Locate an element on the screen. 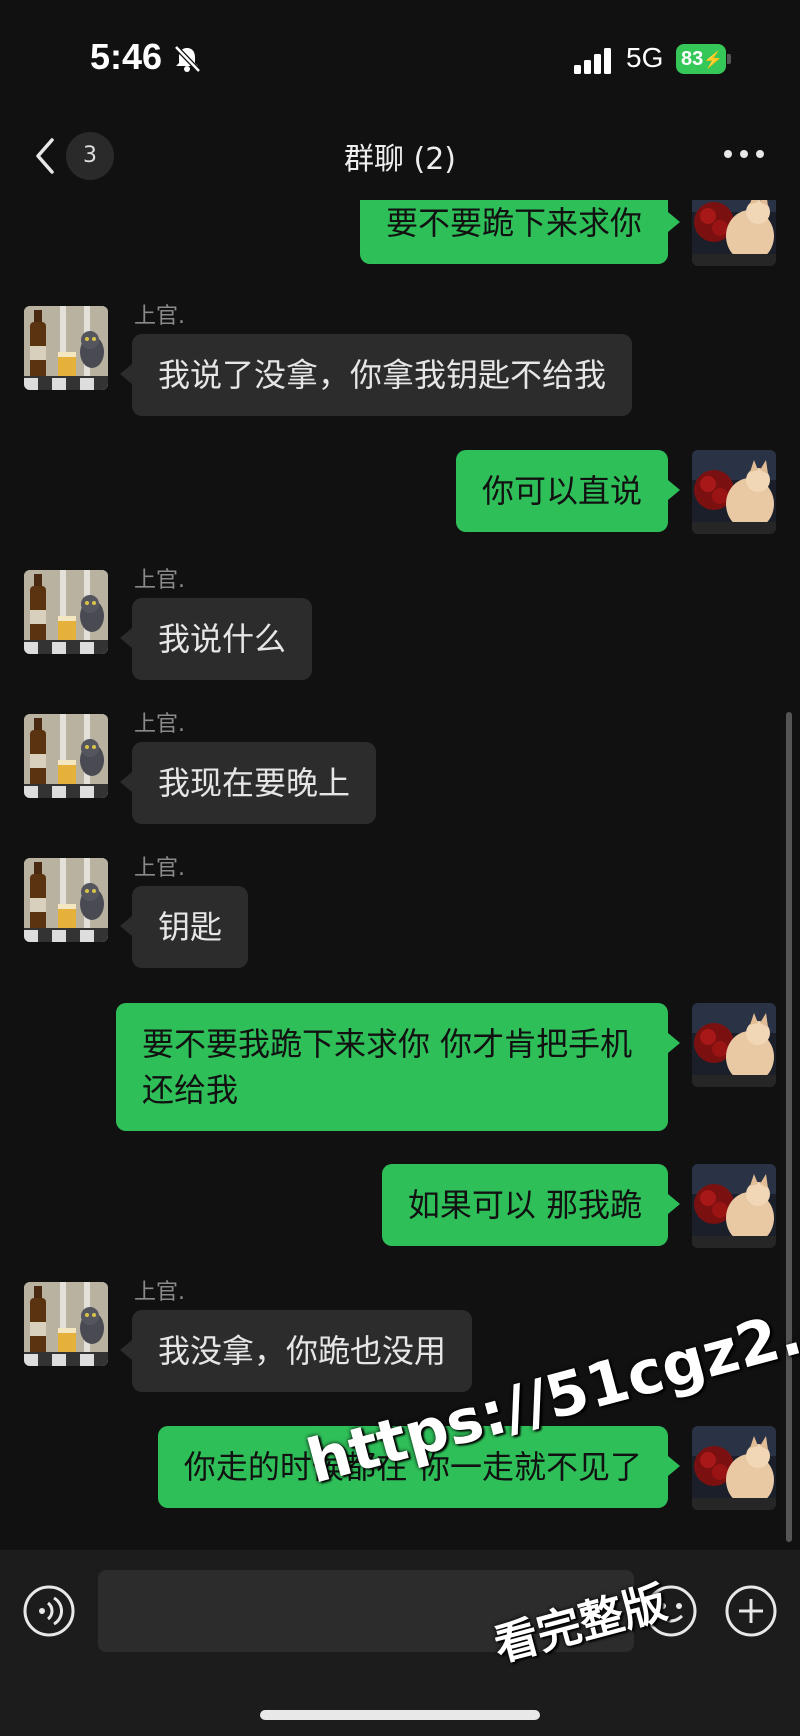 The width and height of the screenshot is (800, 1736). chat-title: 群聊 (2) is located at coordinates (400, 159).